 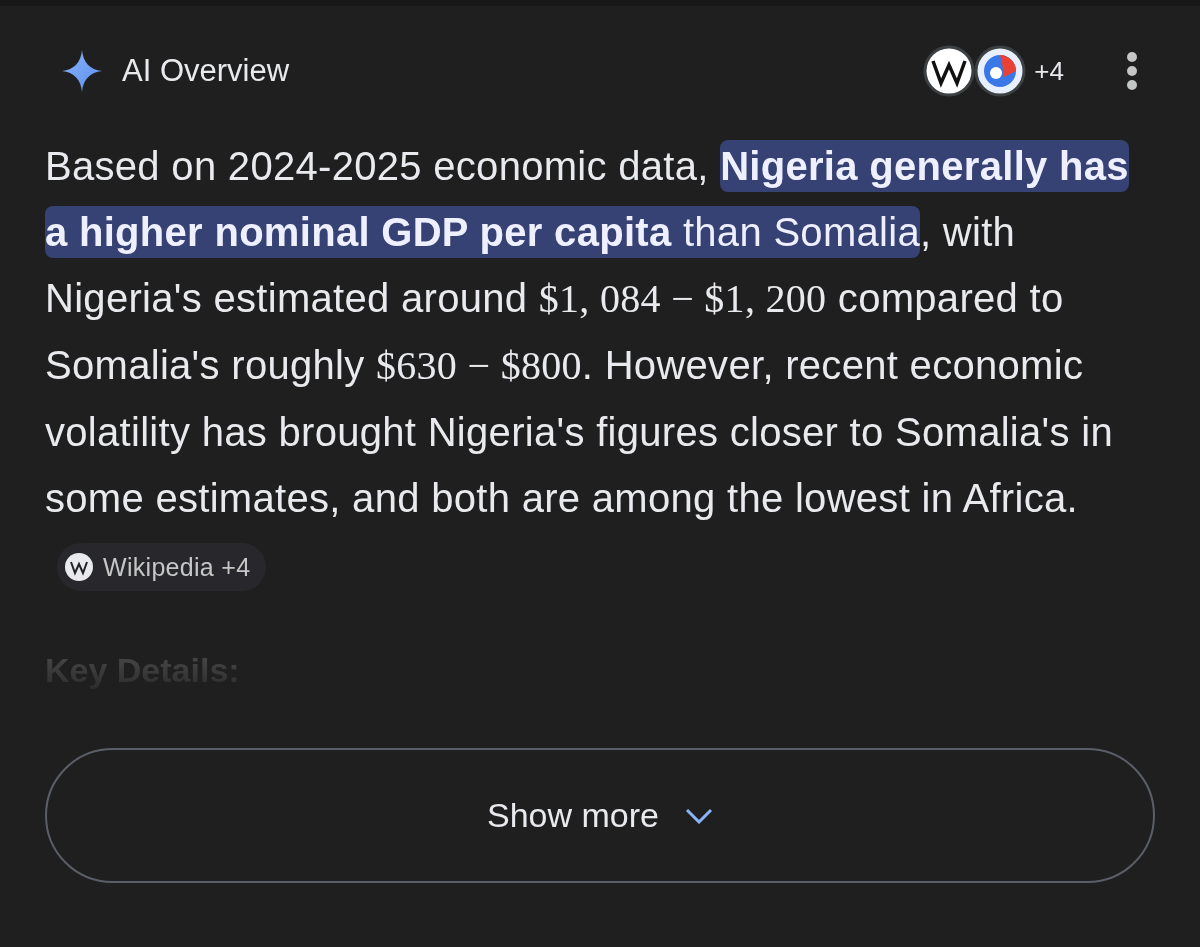 What do you see at coordinates (79, 567) in the screenshot?
I see `source-logo-icon` at bounding box center [79, 567].